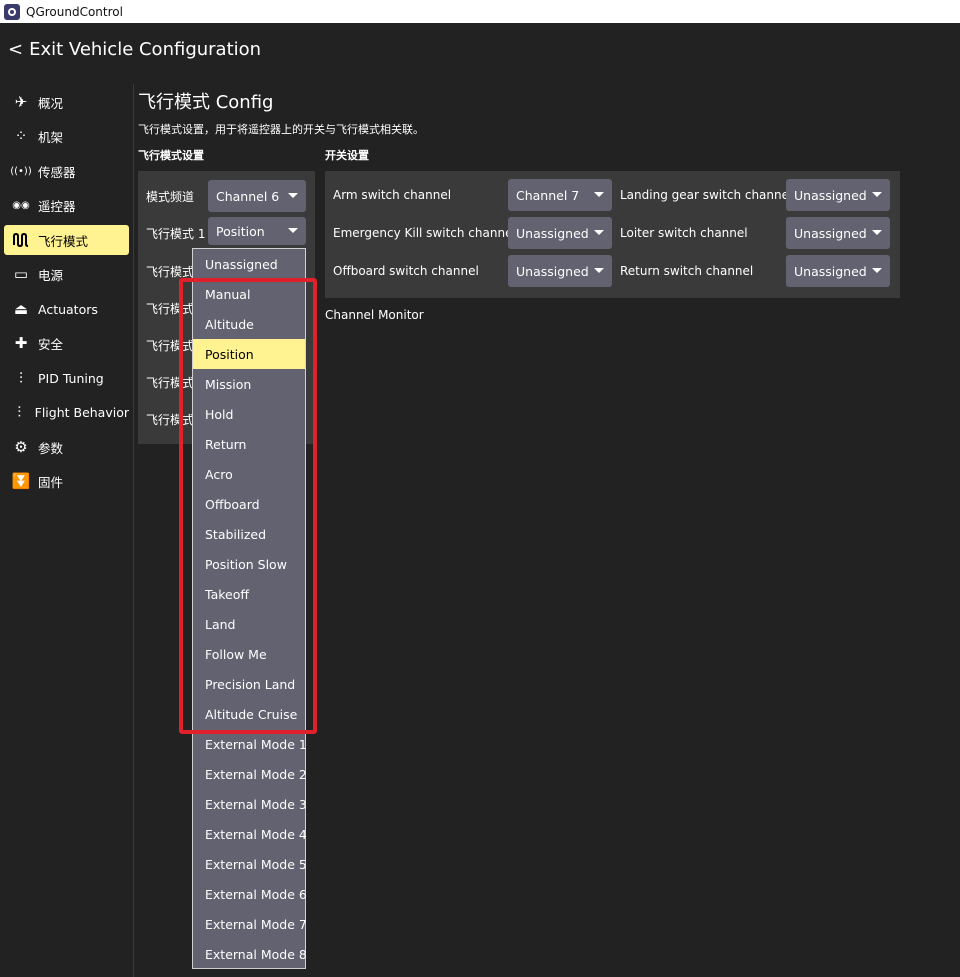 This screenshot has height=977, width=960. I want to click on dropdown-option: External Mode 3, so click(250, 804).